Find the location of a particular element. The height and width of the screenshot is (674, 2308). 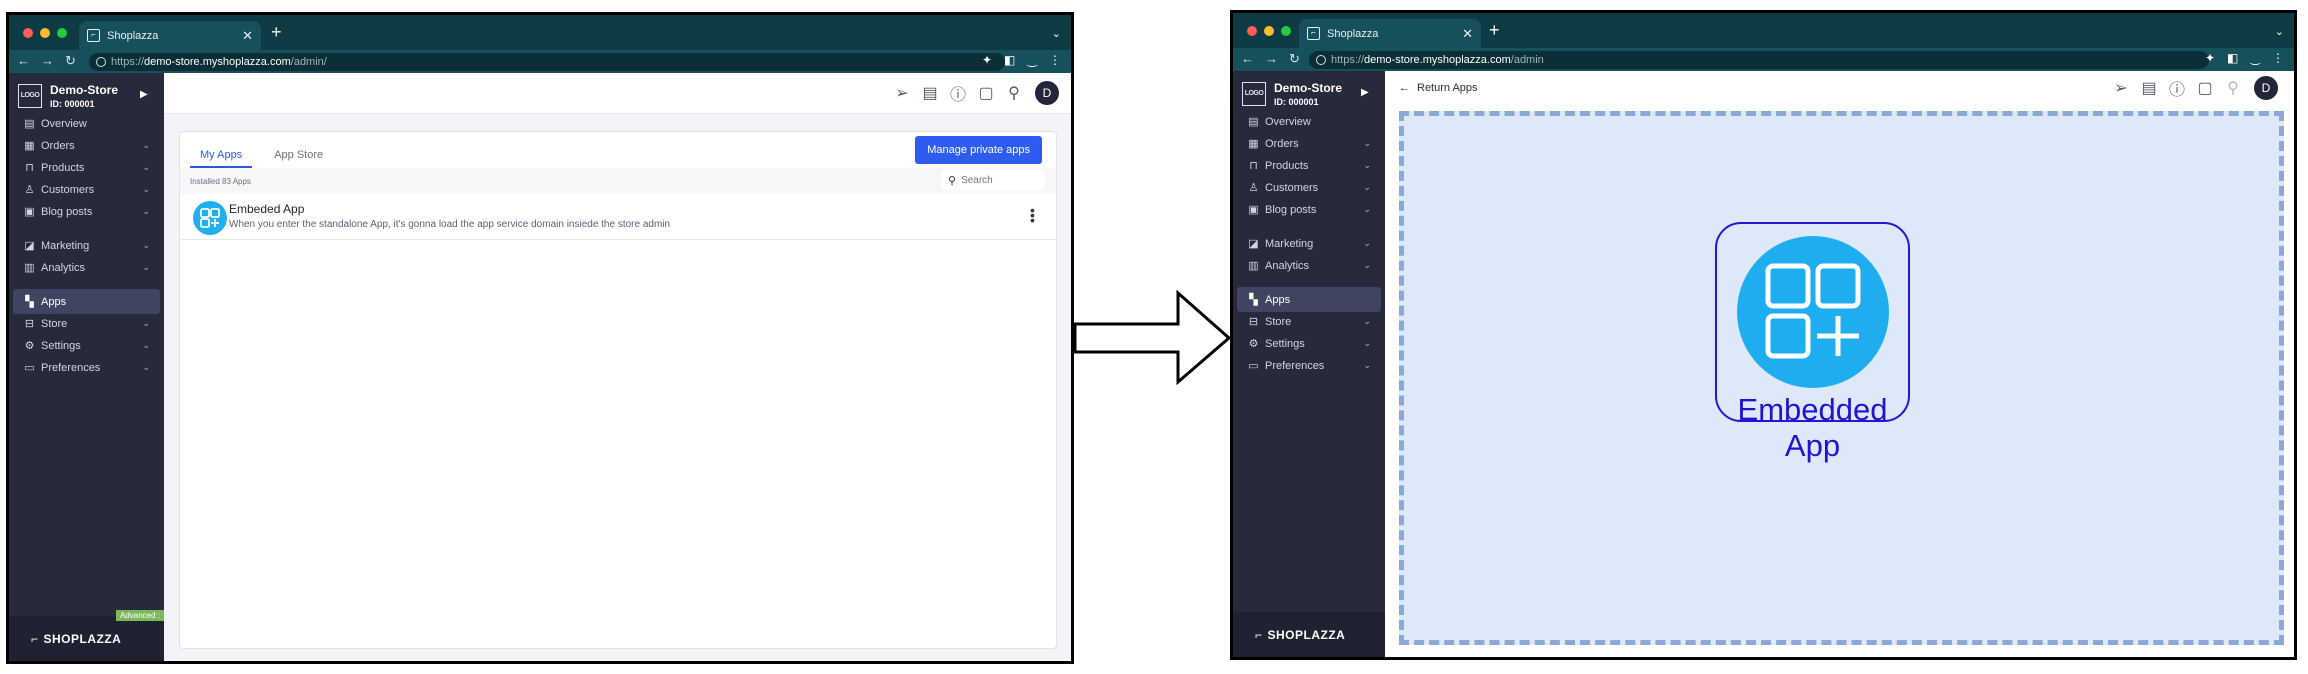

sidebar-footer: ⌐ SHOPLAZZA is located at coordinates (1309, 634).